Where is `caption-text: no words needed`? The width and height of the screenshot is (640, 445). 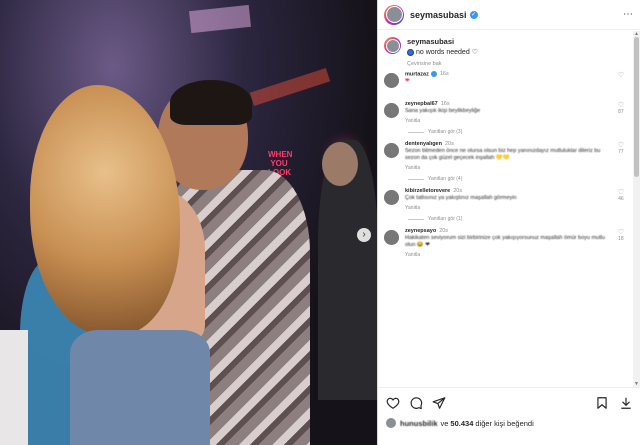 caption-text: no words needed is located at coordinates (443, 52).